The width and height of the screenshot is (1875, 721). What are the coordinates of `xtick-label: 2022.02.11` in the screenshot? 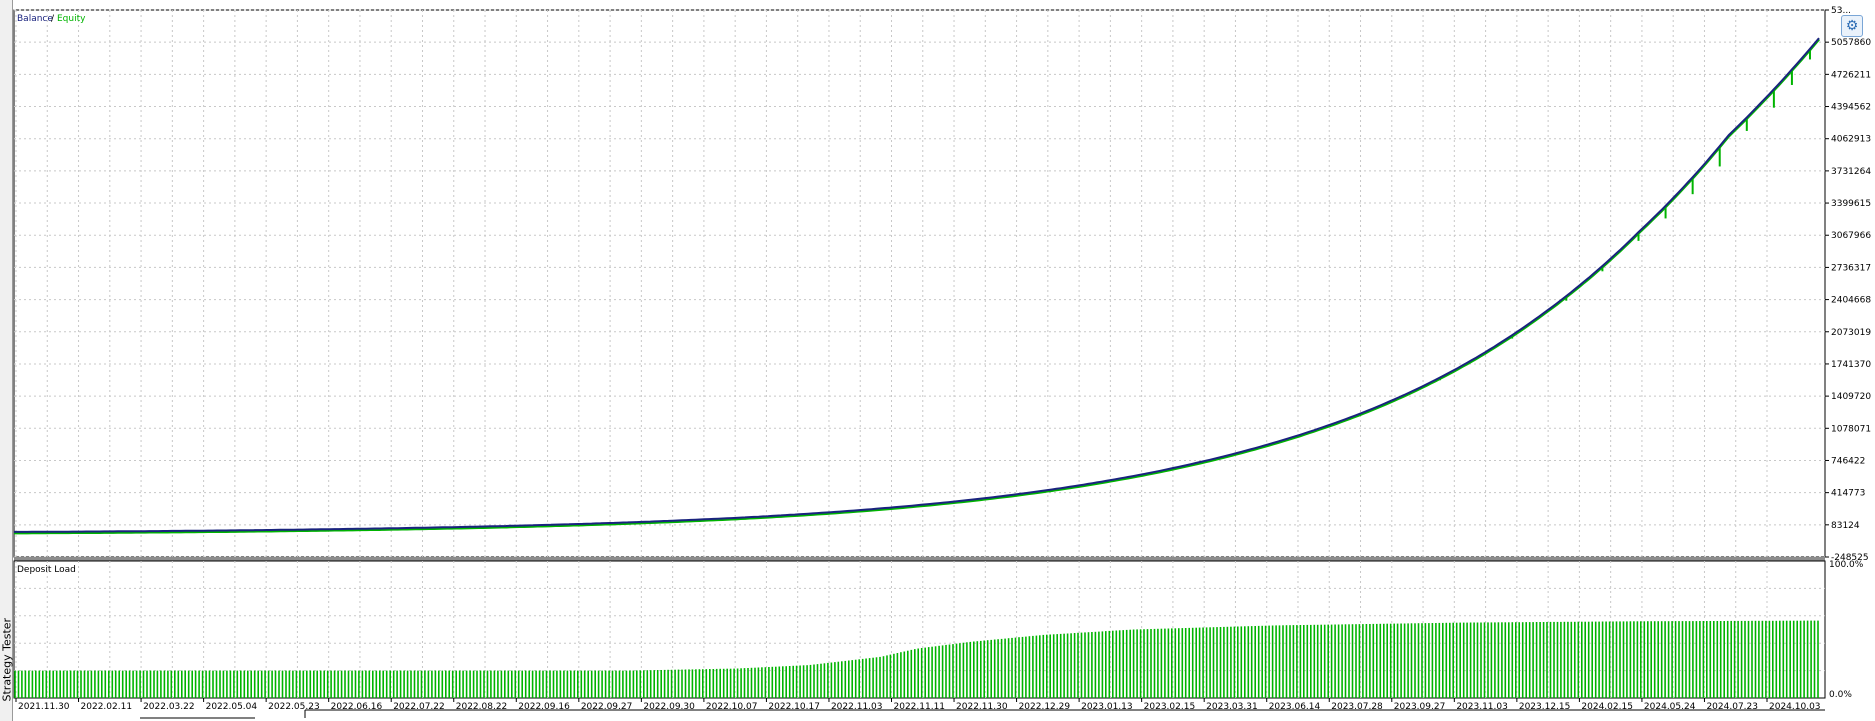 It's located at (107, 707).